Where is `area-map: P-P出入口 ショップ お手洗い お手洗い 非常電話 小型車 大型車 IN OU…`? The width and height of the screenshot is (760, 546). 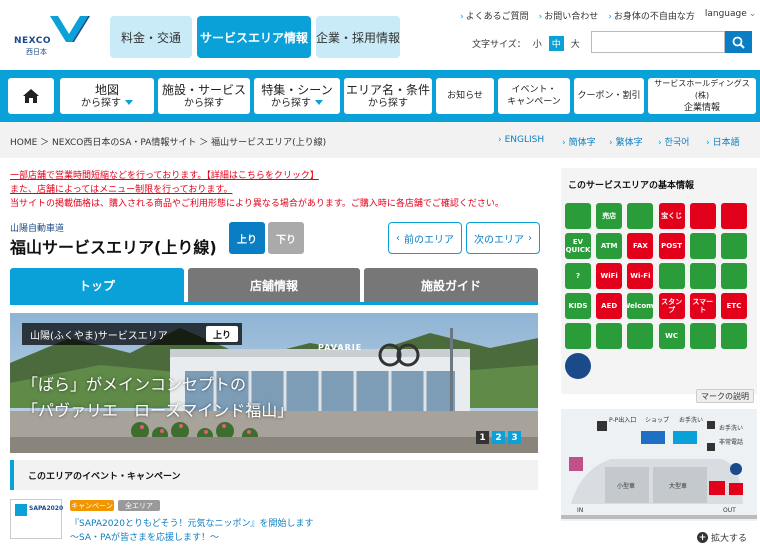 area-map: P-P出入口 ショップ お手洗い お手洗い 非常電話 小型車 大型車 IN OU… is located at coordinates (659, 465).